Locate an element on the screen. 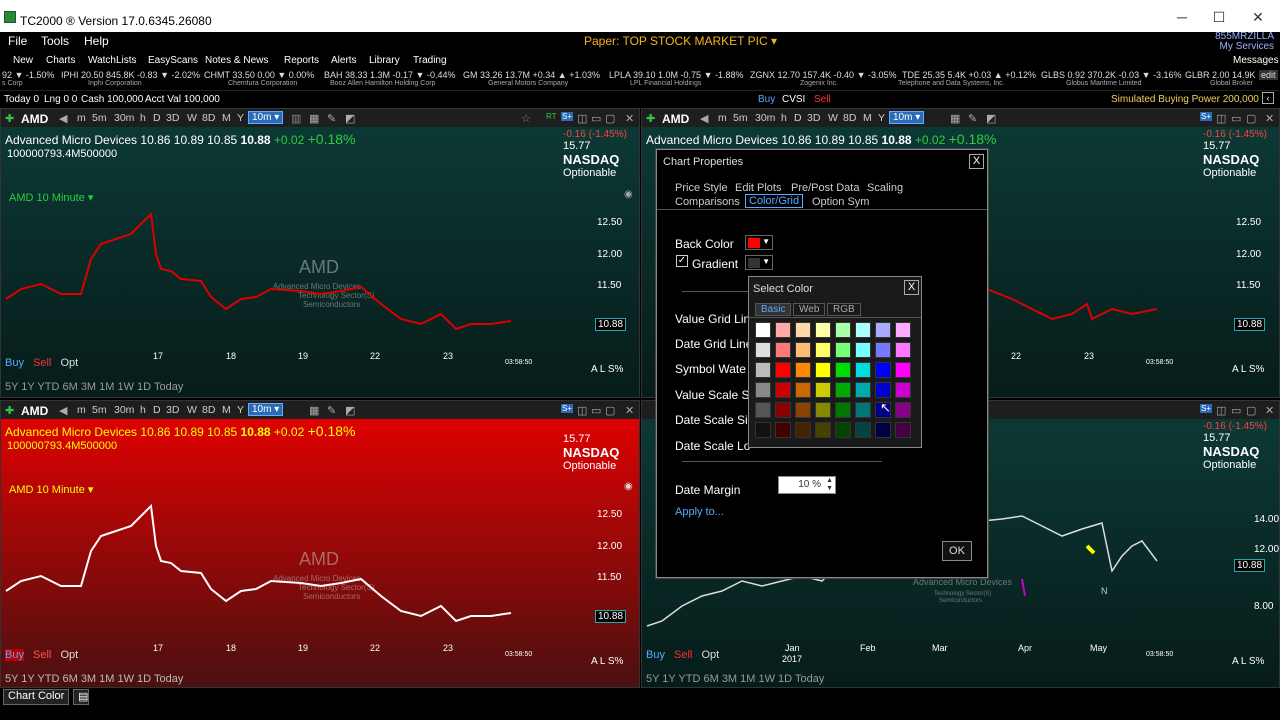 This screenshot has width=1280, height=720. tab-basic: Basic is located at coordinates (773, 309).